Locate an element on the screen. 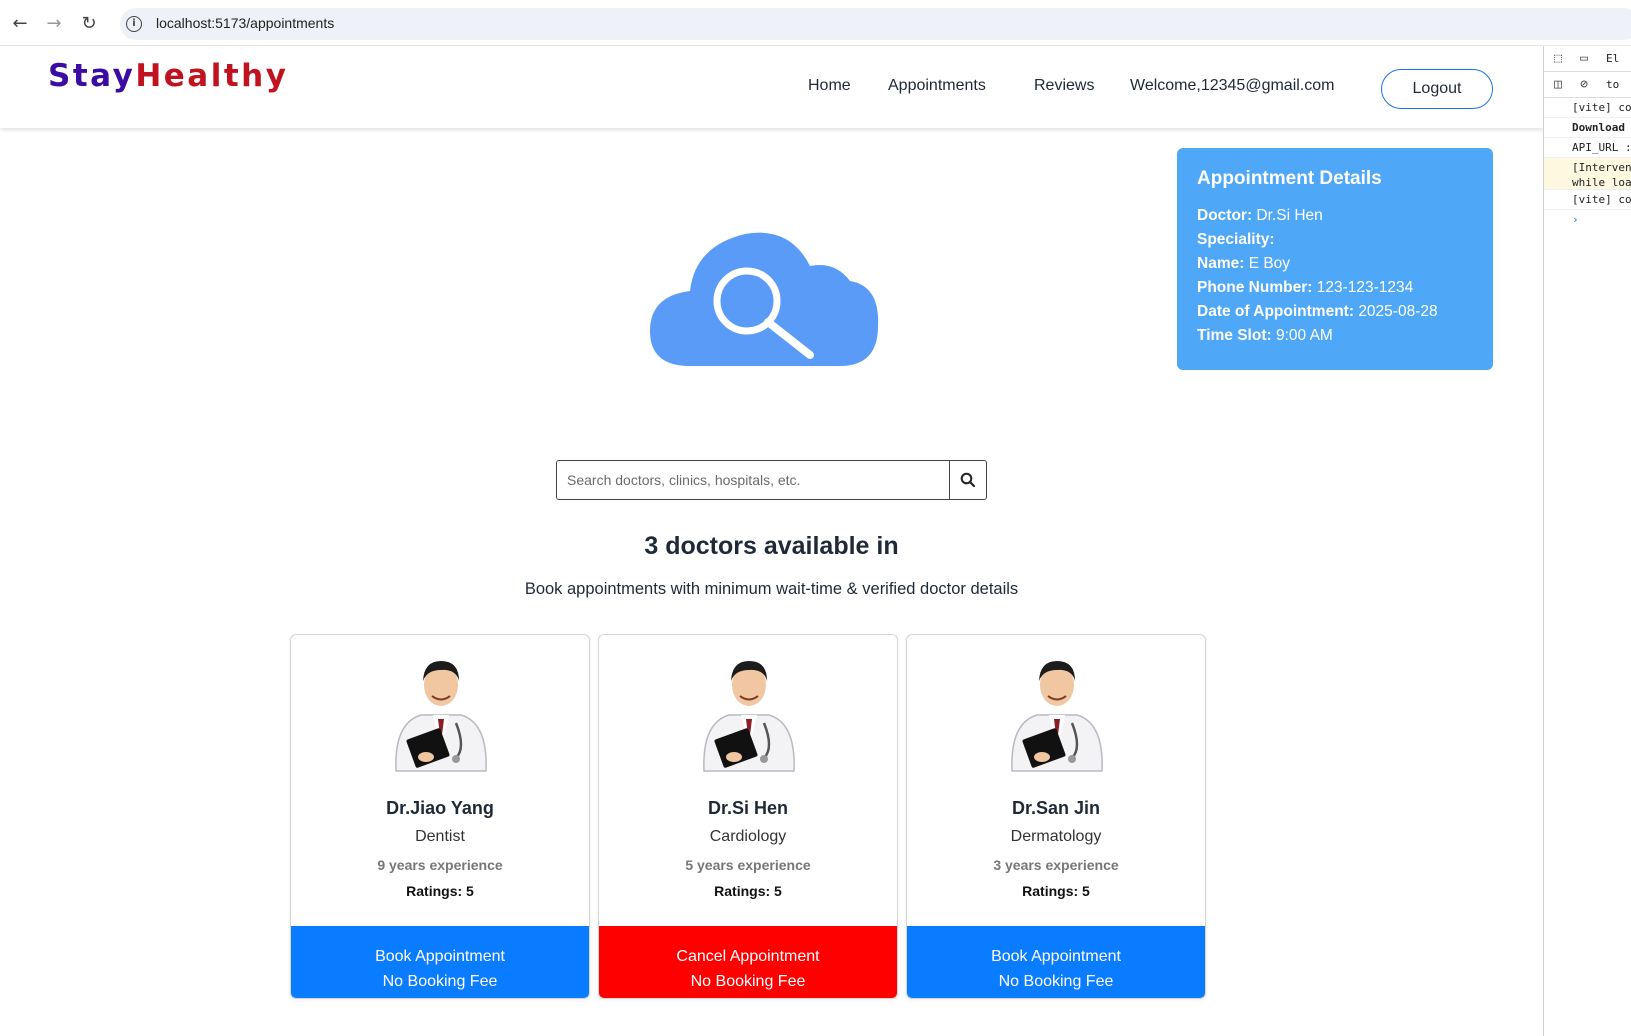 This screenshot has height=1036, width=1631. appointment-name: Name: E Boy is located at coordinates (1244, 263).